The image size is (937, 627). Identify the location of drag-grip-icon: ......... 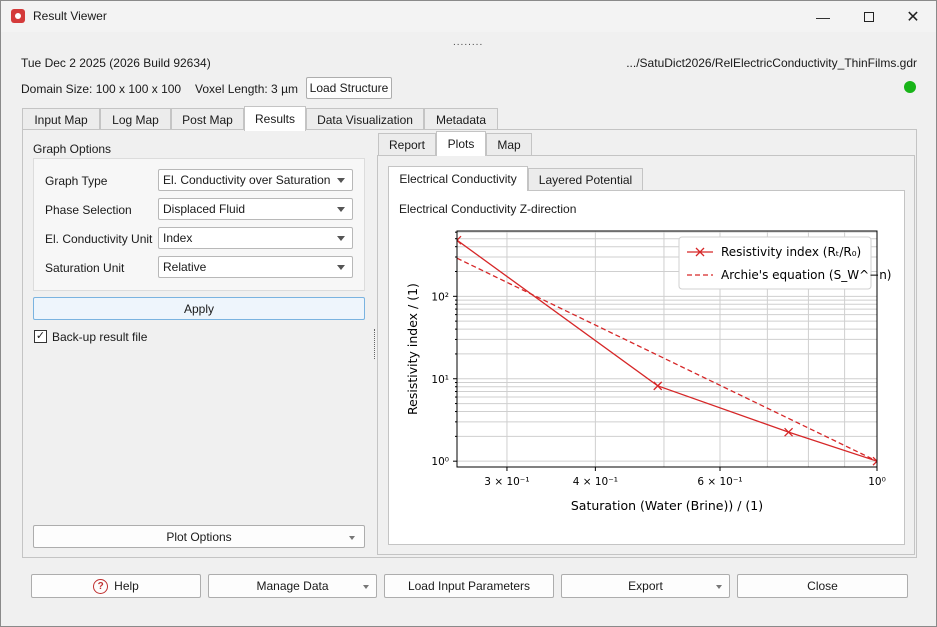
(468, 42).